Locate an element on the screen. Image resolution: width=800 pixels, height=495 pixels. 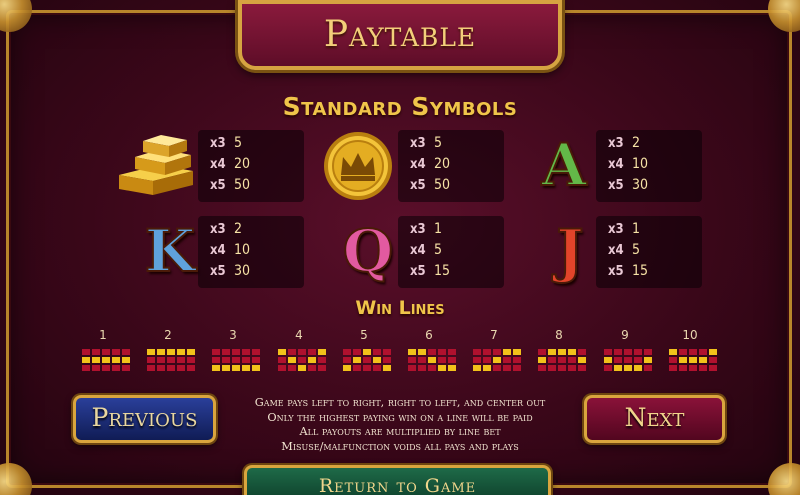
previous-button-label: Previous is located at coordinates (144, 417).